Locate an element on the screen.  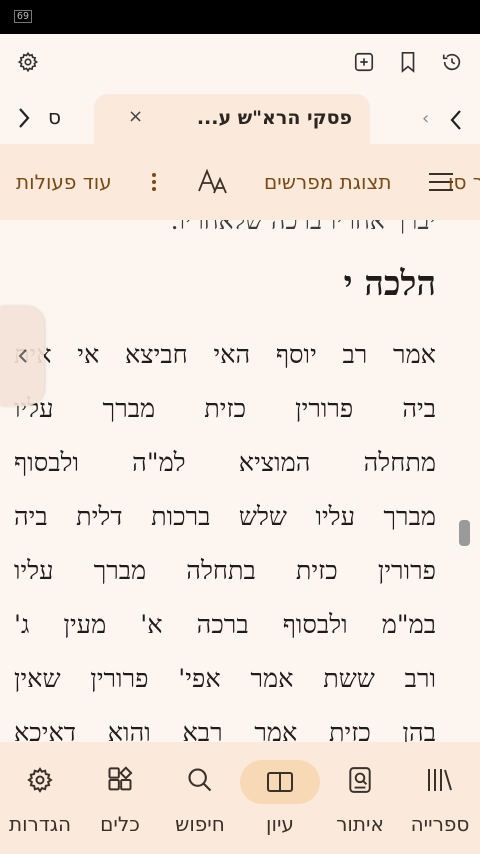
font-size-icon is located at coordinates (213, 182).